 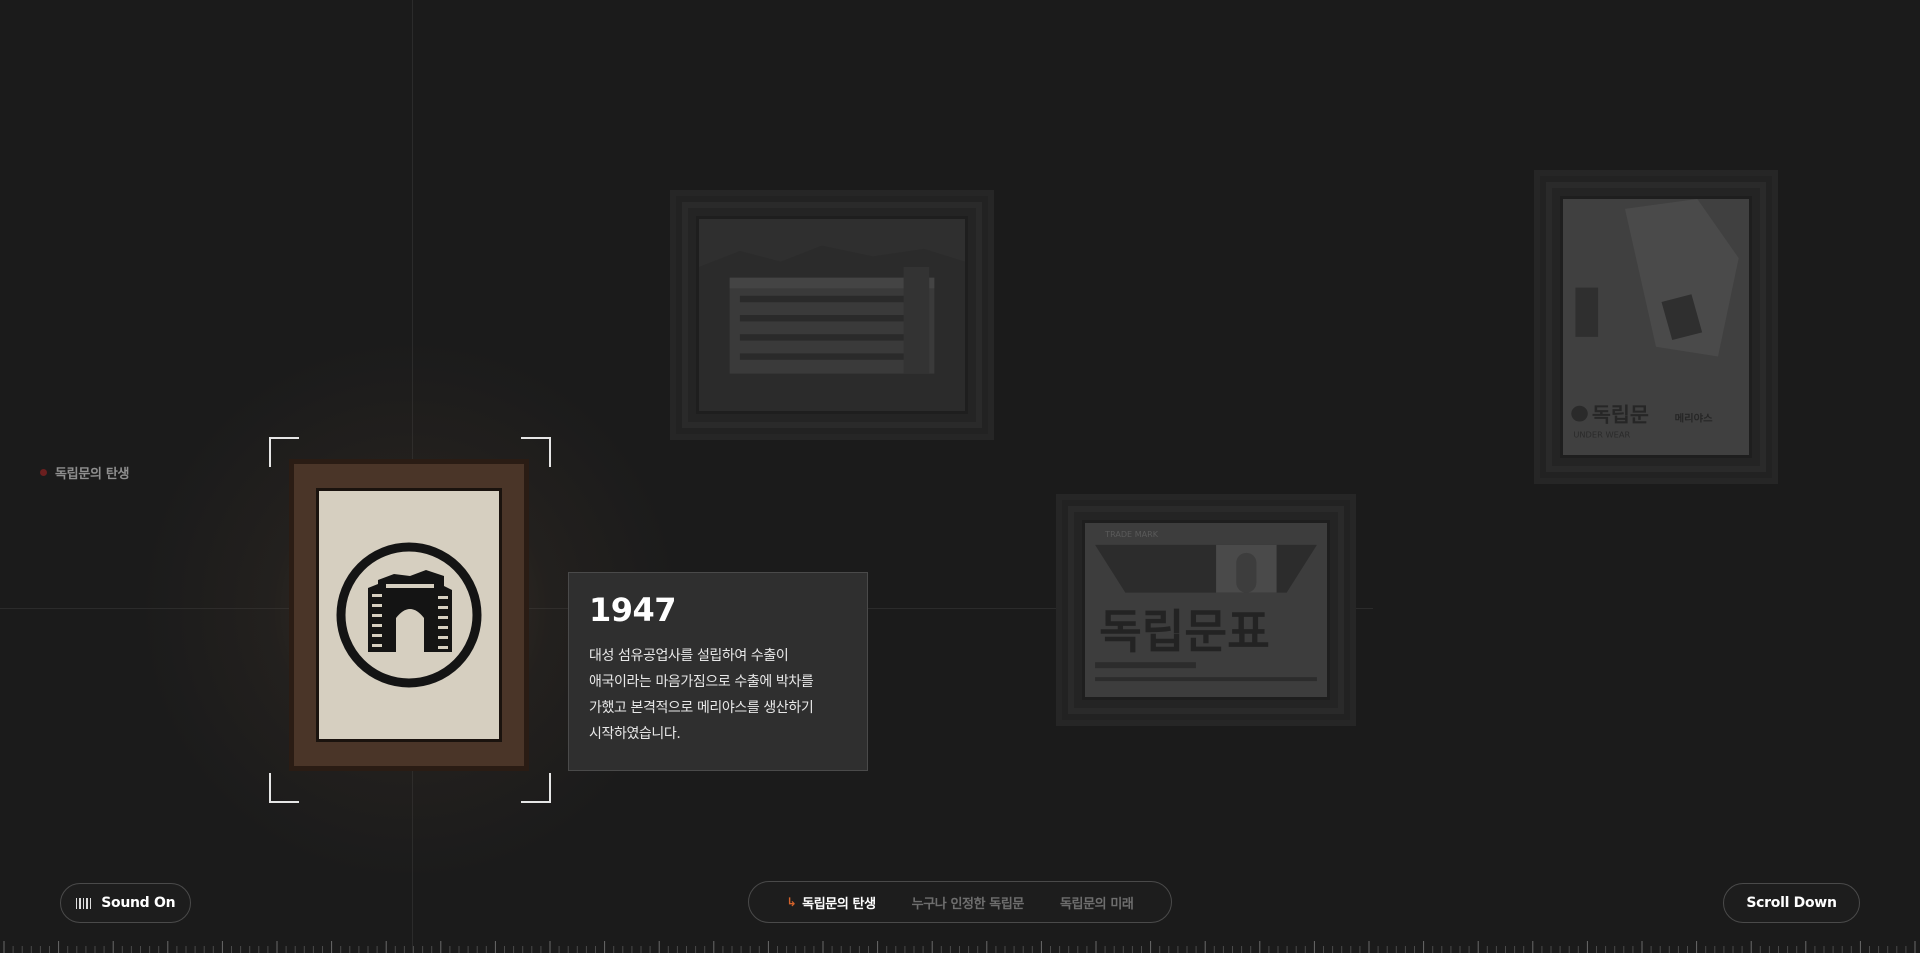 I want to click on description-line: 시작하였습니다., so click(x=635, y=734).